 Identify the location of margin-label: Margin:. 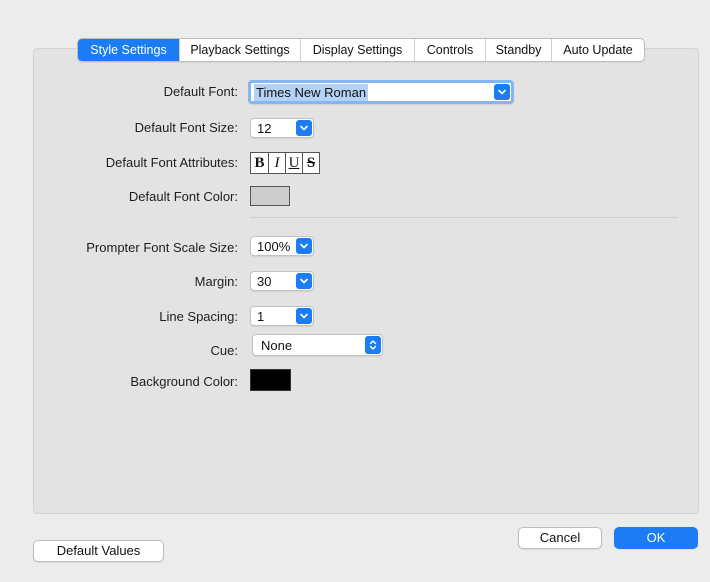
(216, 281).